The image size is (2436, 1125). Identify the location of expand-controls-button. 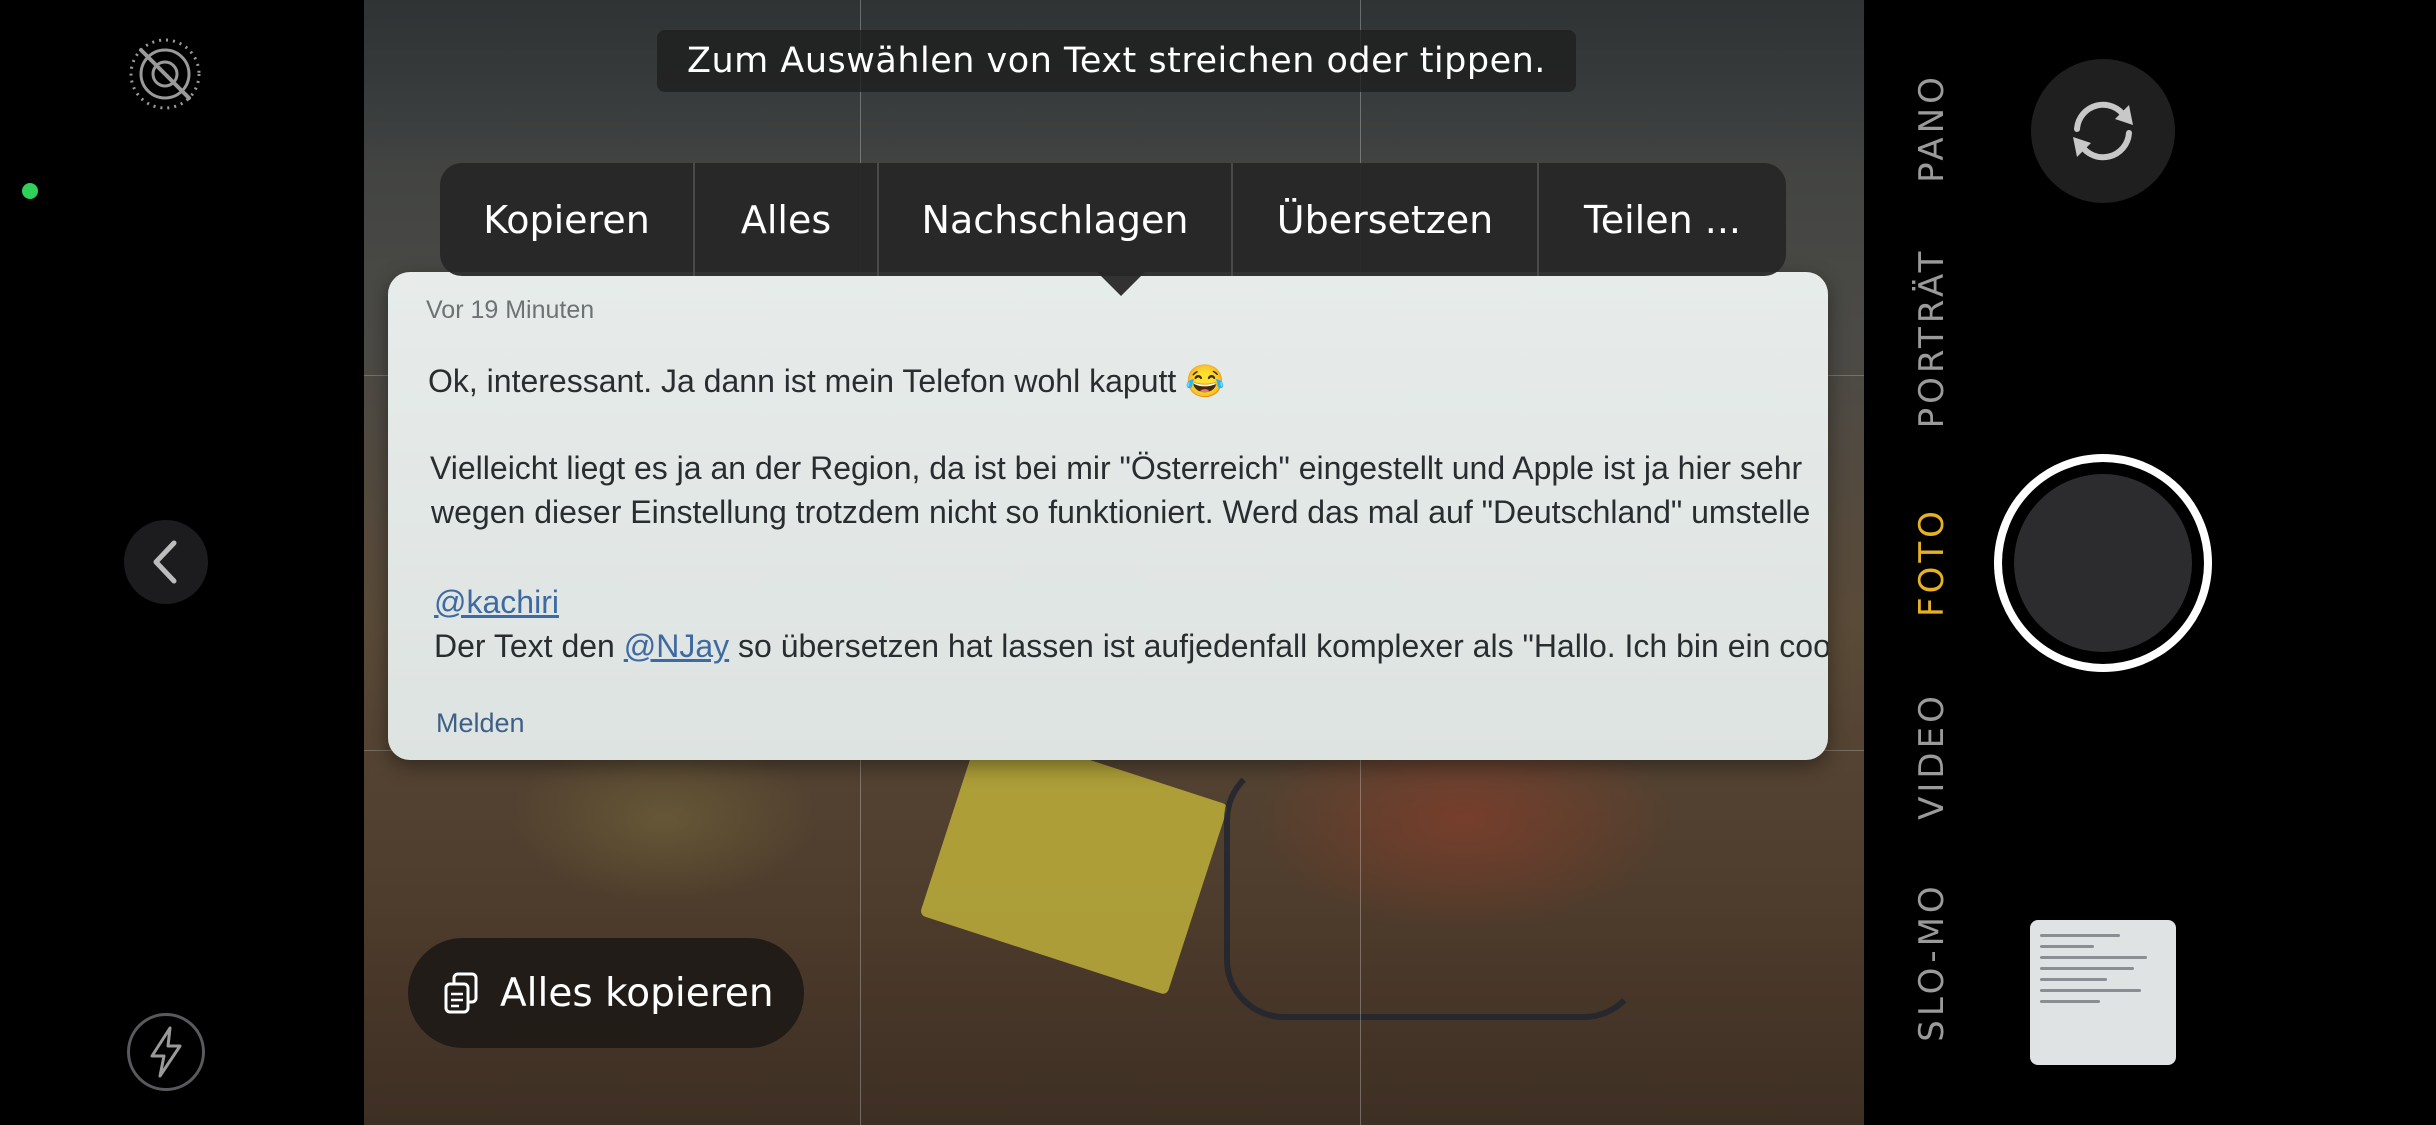
(166, 562).